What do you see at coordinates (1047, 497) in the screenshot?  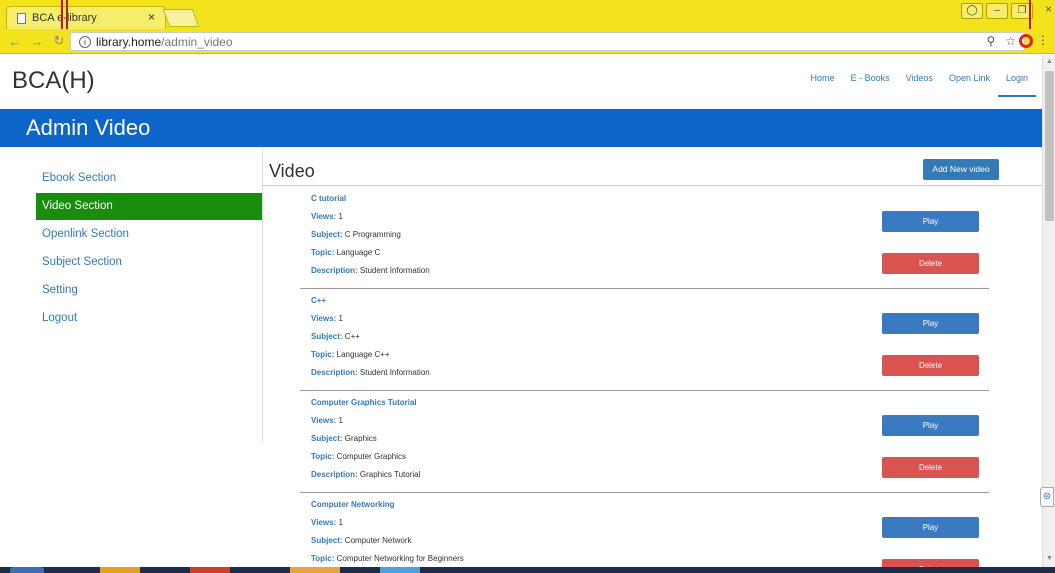 I see `side-extension-icon: ⊜` at bounding box center [1047, 497].